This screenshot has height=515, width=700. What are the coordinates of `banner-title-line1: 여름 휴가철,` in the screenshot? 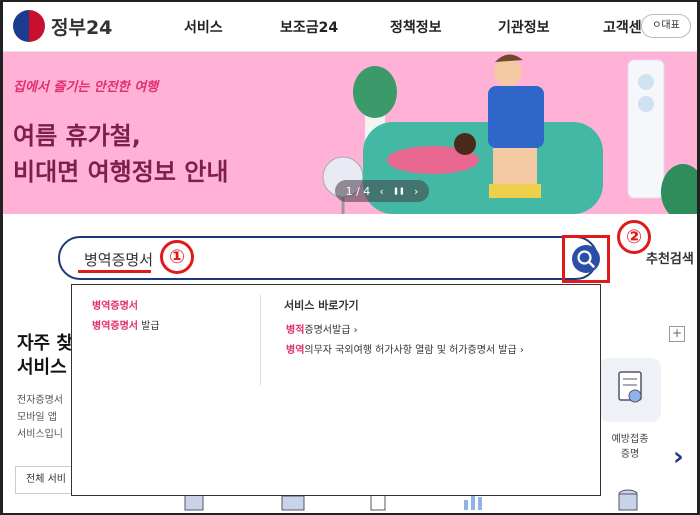 It's located at (77, 136).